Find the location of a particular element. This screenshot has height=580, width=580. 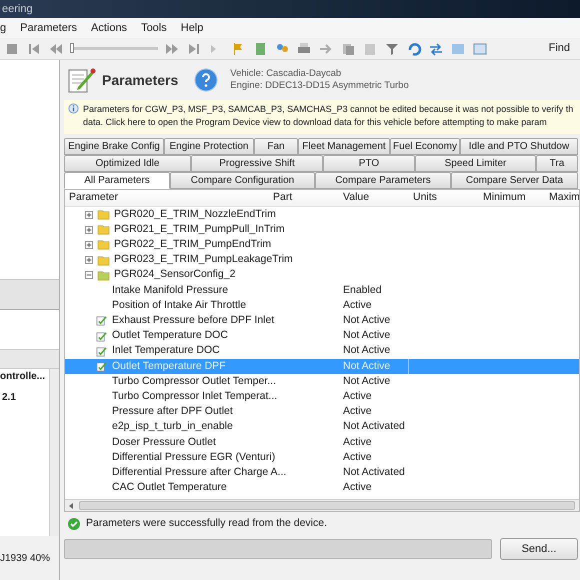

tree-group-label: PGR022_E_TRIM_PumpEndTrim is located at coordinates (193, 245).